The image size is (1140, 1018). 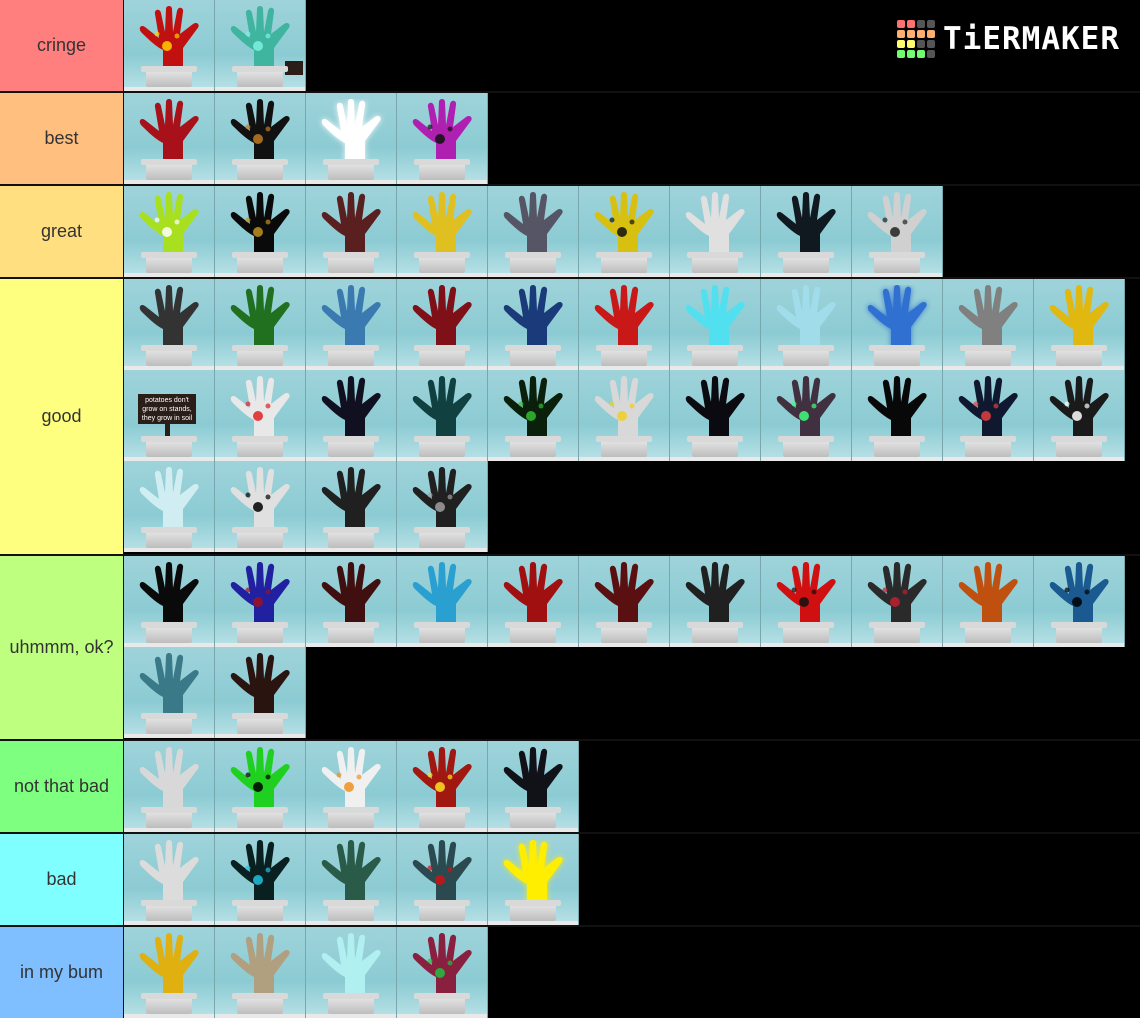 I want to click on tier-label: great, so click(x=62, y=231).